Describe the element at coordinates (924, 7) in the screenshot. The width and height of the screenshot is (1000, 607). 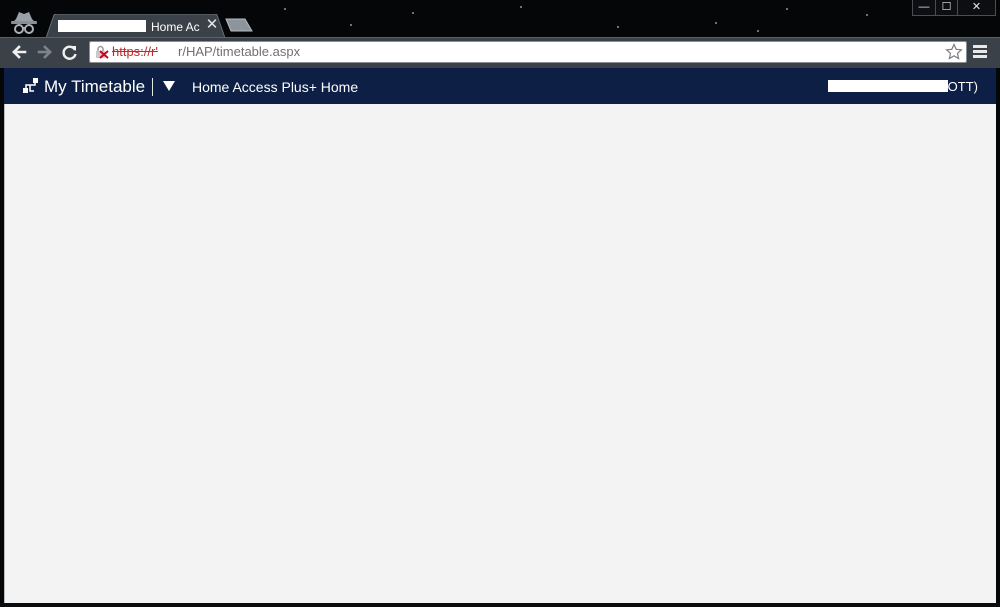
I see `minimize-button: —` at that location.